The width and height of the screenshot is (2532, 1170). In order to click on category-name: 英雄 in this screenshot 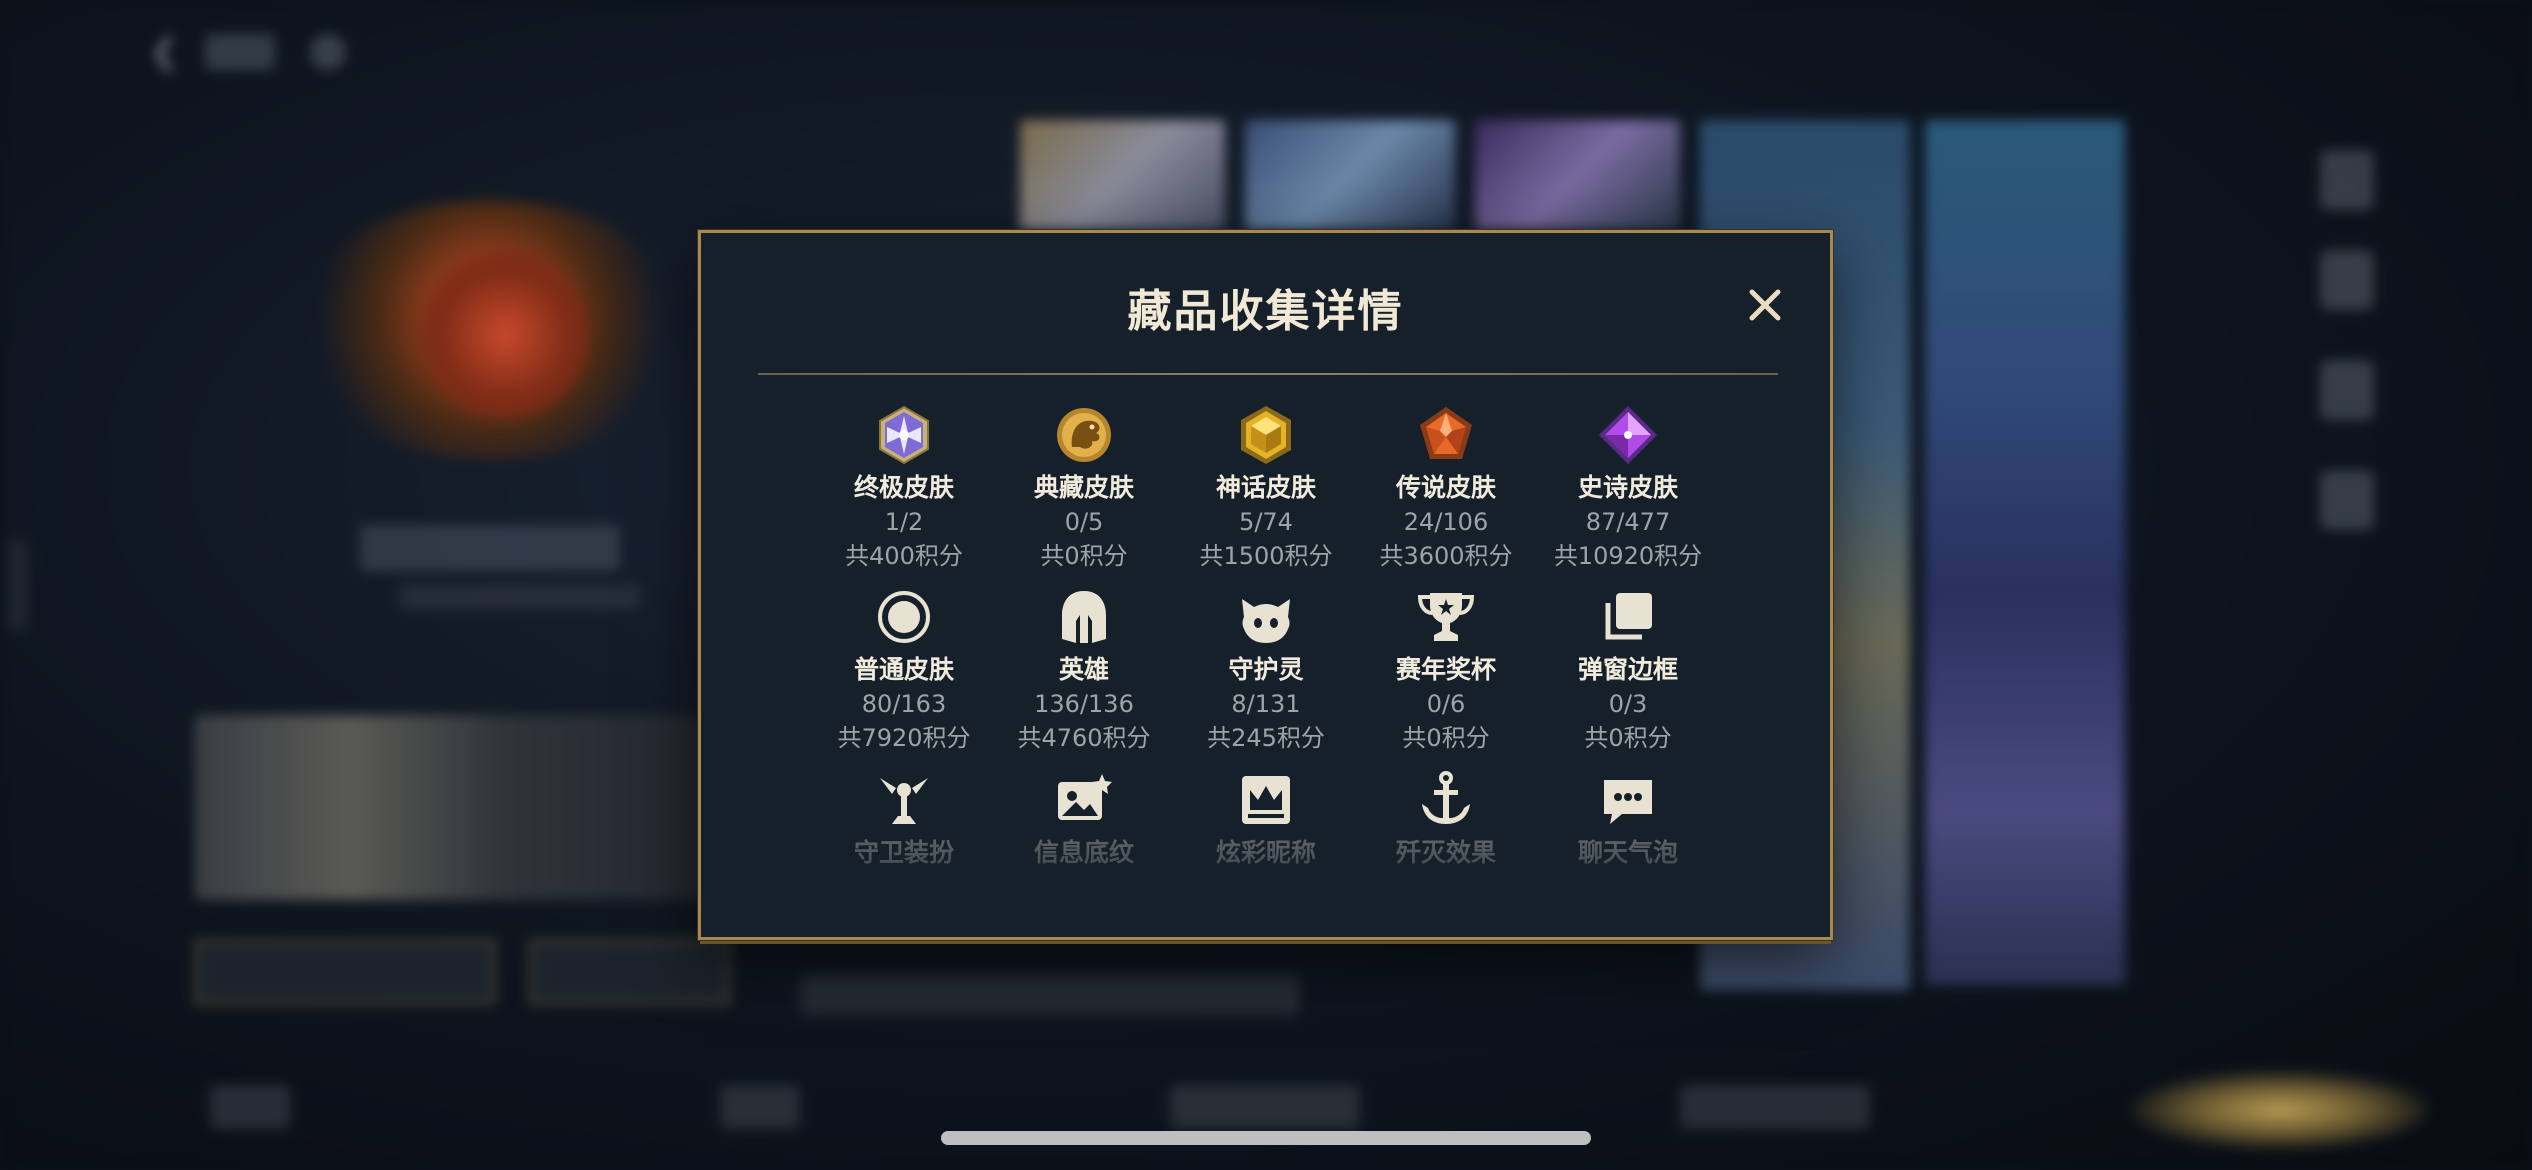, I will do `click(1083, 669)`.